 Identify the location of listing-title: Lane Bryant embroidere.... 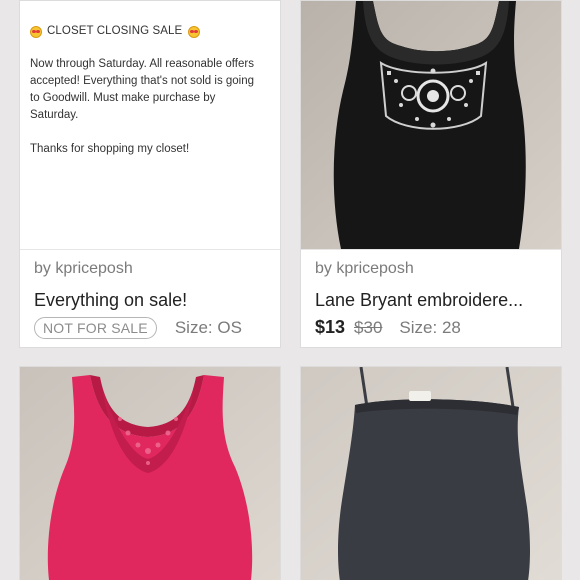
(432, 300).